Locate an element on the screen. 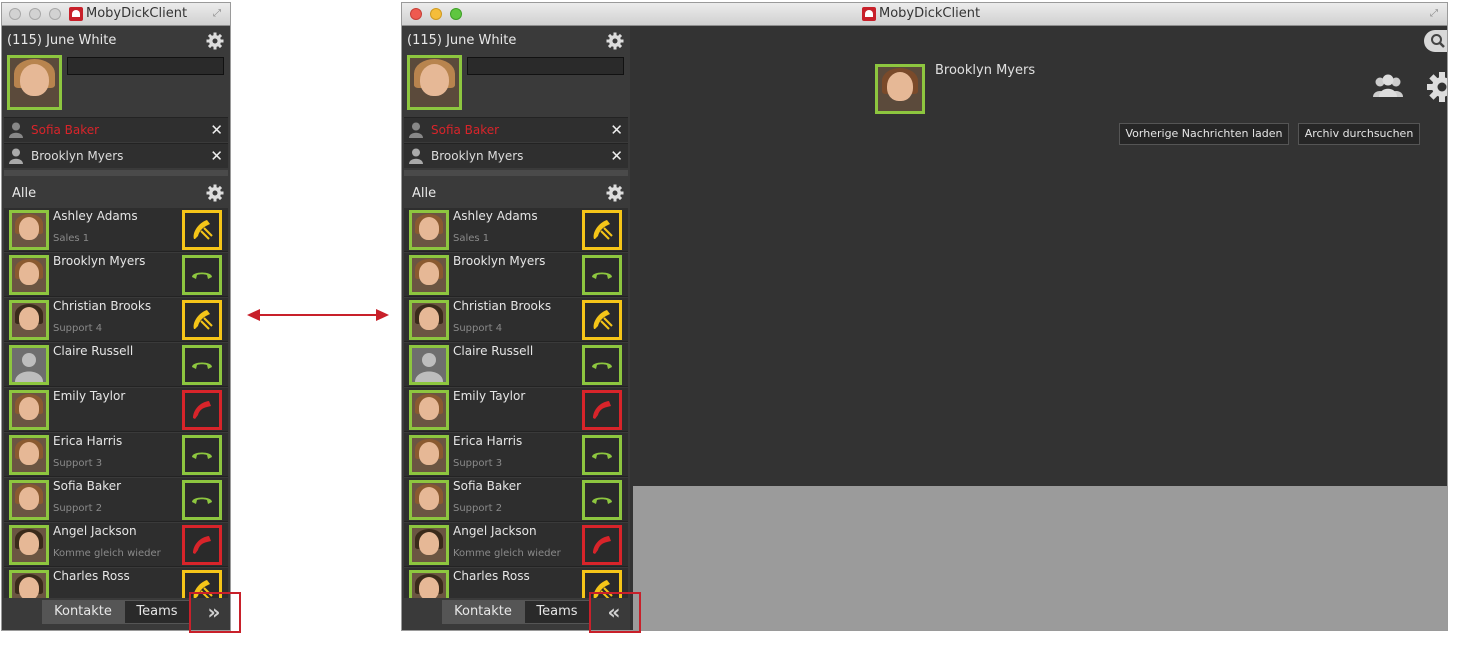 Image resolution: width=1467 pixels, height=652 pixels. message-input-area is located at coordinates (1040, 558).